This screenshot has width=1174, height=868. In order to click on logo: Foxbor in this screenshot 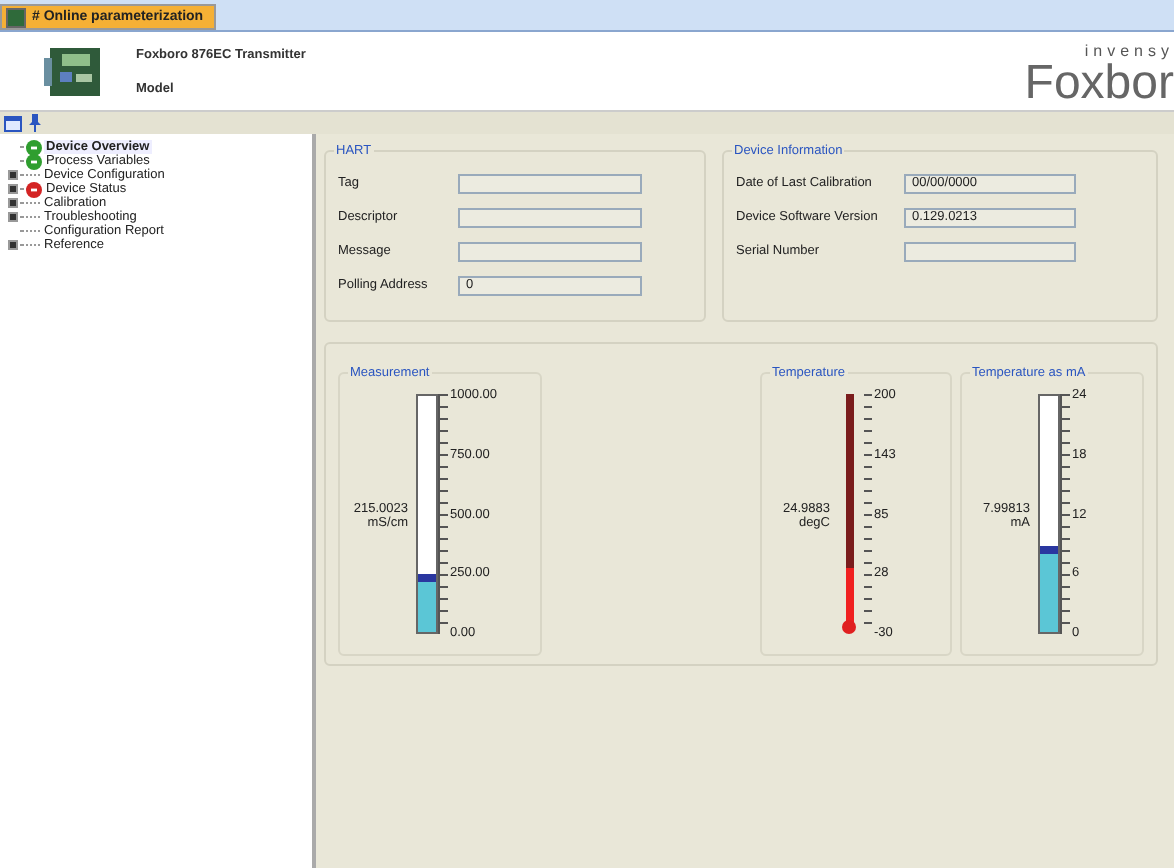, I will do `click(1099, 84)`.